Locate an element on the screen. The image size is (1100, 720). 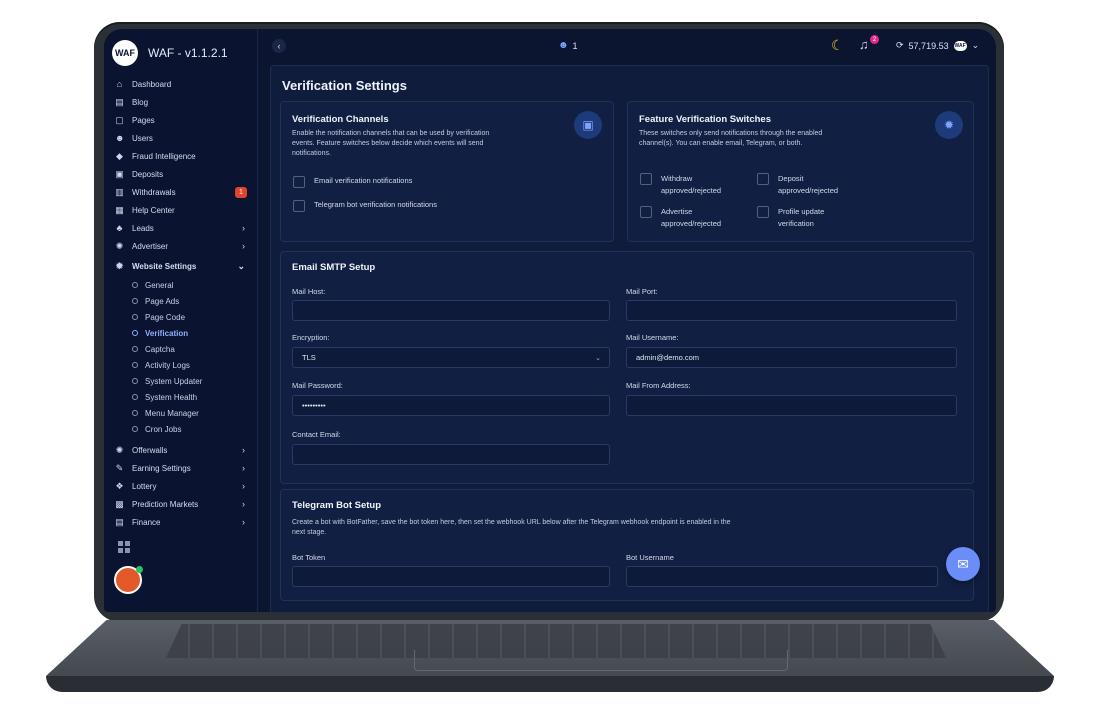
deposit-switch: Deposit approved/rejected is located at coordinates (807, 185).